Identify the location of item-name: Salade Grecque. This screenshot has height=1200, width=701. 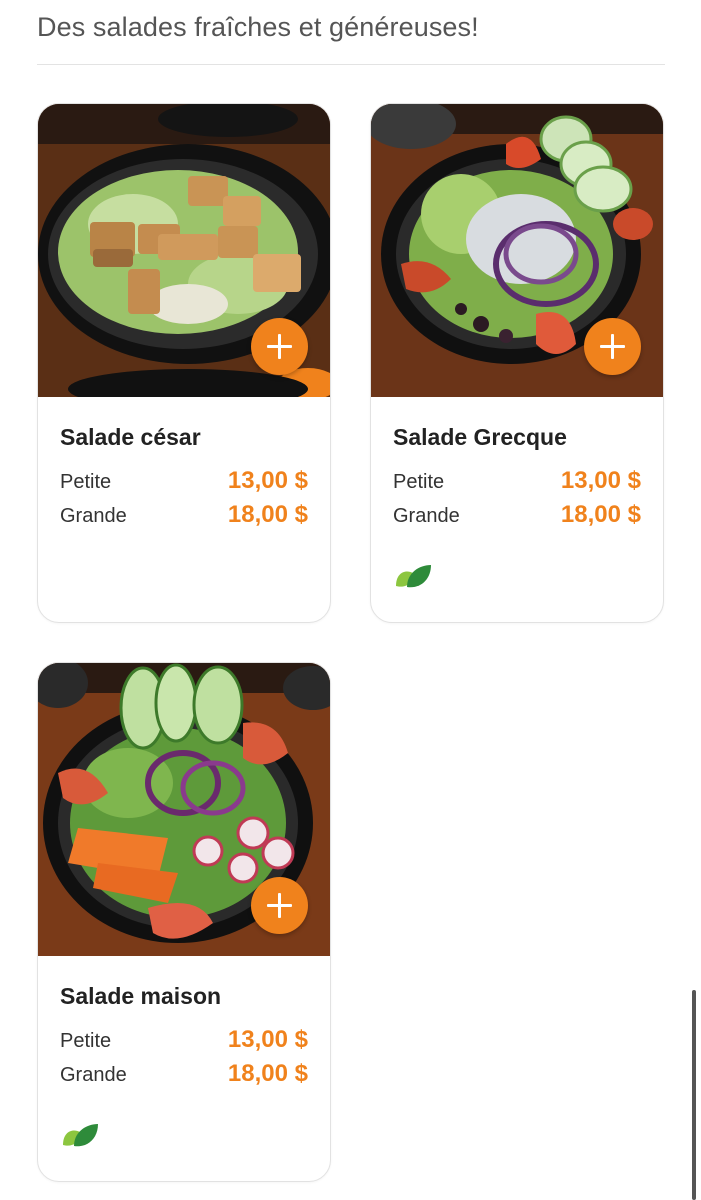
(480, 437).